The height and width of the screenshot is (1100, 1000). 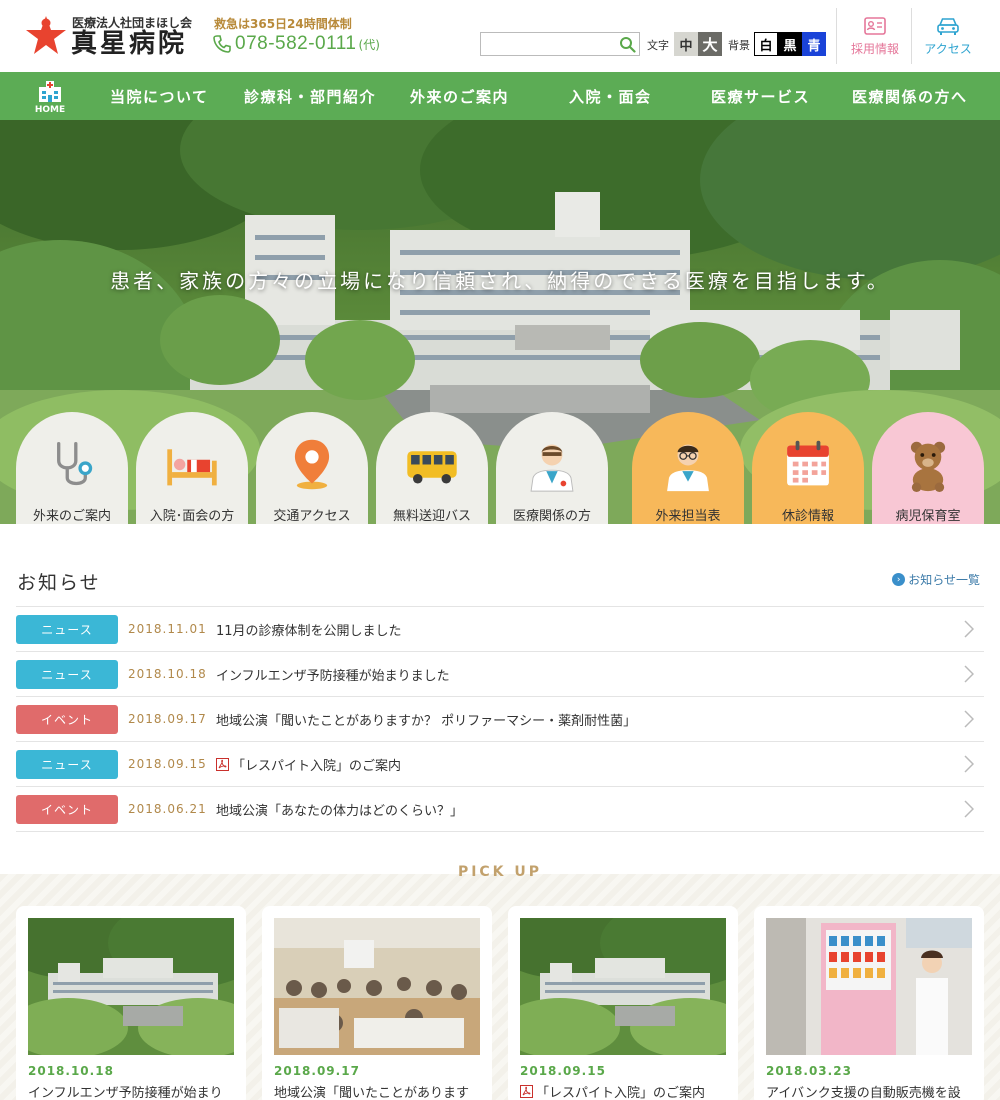 I want to click on quick-link-childcare: 病児保育室, so click(x=928, y=468).